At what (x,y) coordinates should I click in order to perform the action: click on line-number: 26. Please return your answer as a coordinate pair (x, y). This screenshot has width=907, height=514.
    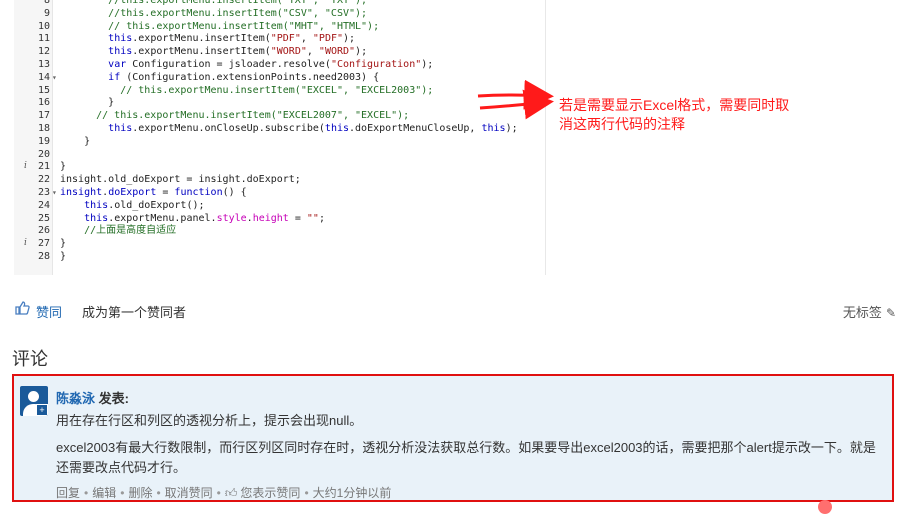
    Looking at the image, I should click on (43, 231).